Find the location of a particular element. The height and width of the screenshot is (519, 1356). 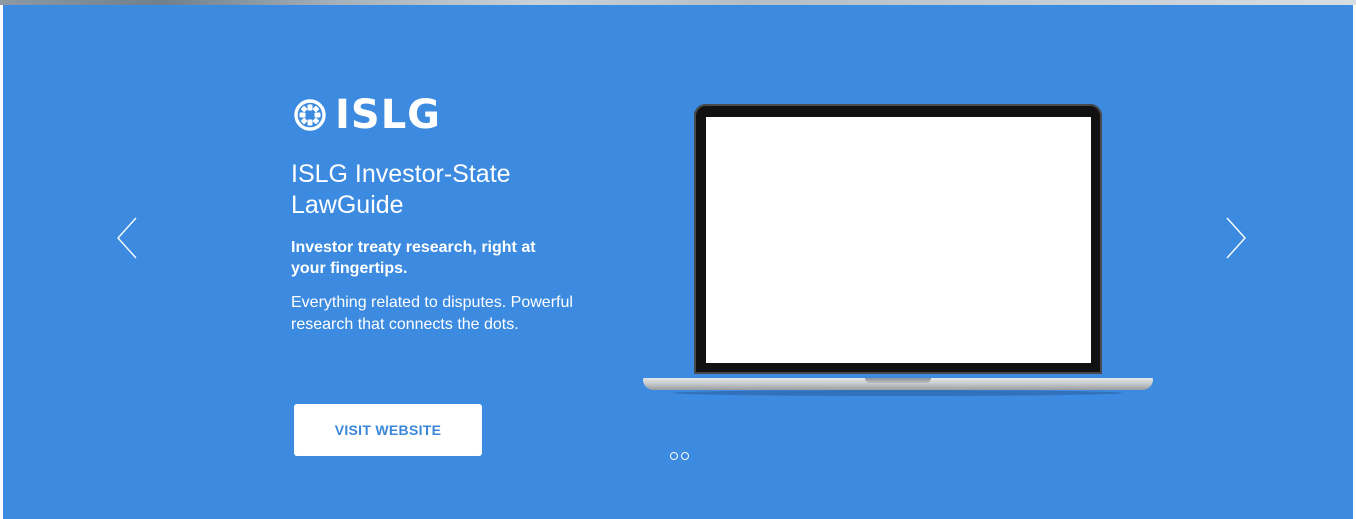

product-title: ISLG Investor-State LawGuide is located at coordinates (401, 189).